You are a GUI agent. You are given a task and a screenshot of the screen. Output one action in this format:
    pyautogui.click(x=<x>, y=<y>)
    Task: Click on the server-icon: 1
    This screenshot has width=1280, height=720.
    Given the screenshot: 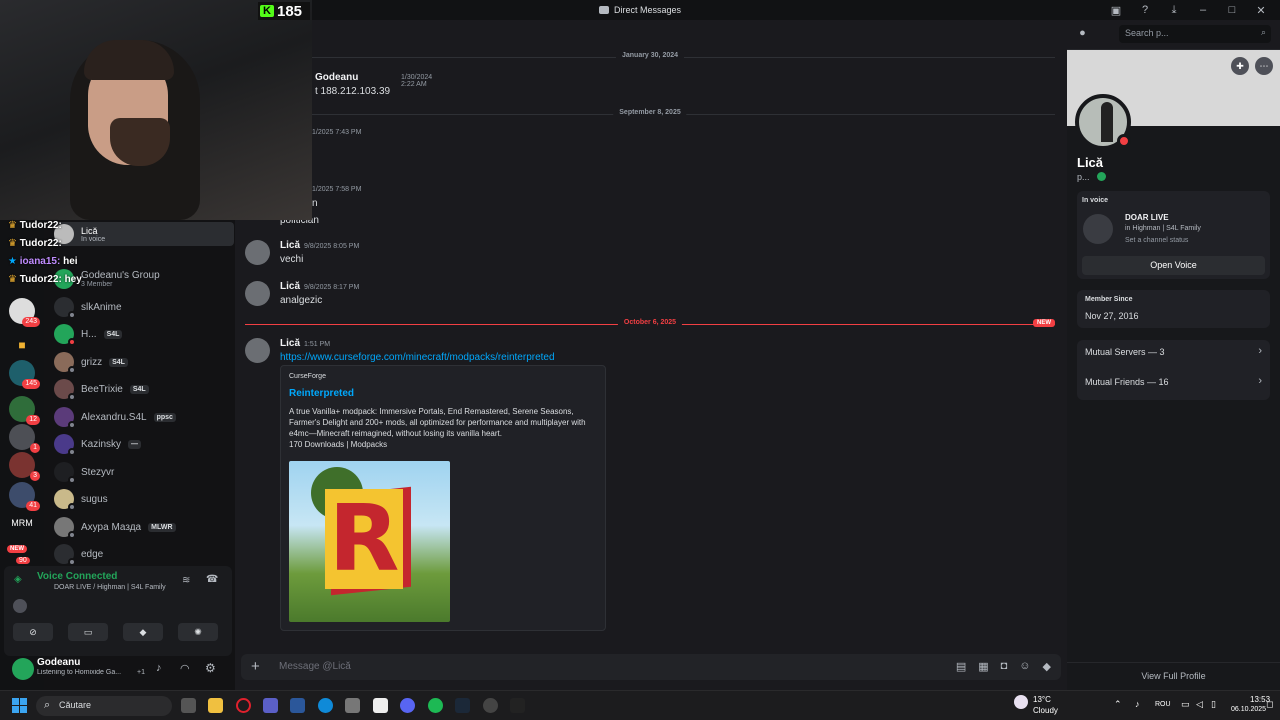 What is the action you would take?
    pyautogui.click(x=24, y=438)
    